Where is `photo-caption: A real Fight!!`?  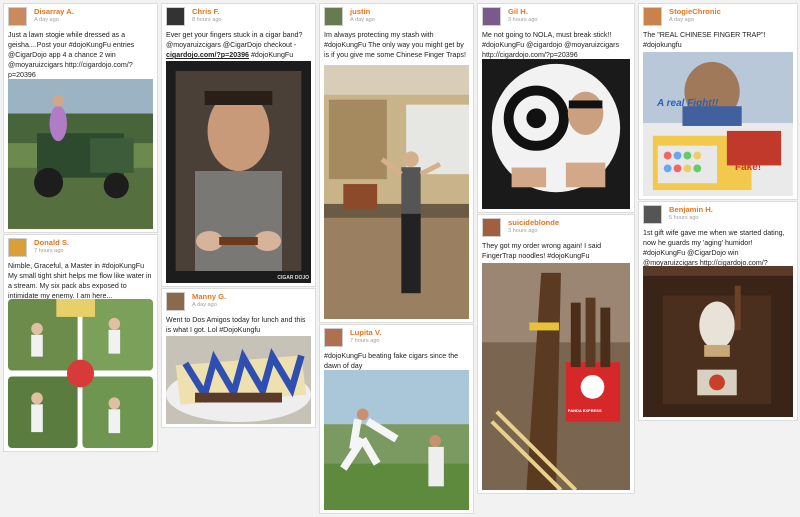 photo-caption: A real Fight!! is located at coordinates (688, 103).